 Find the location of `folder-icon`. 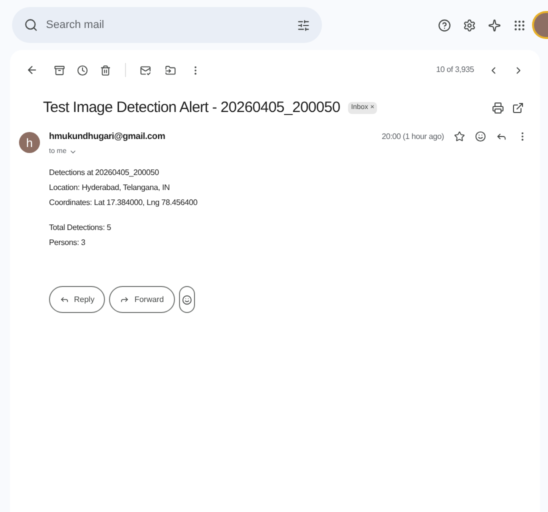

folder-icon is located at coordinates (170, 70).